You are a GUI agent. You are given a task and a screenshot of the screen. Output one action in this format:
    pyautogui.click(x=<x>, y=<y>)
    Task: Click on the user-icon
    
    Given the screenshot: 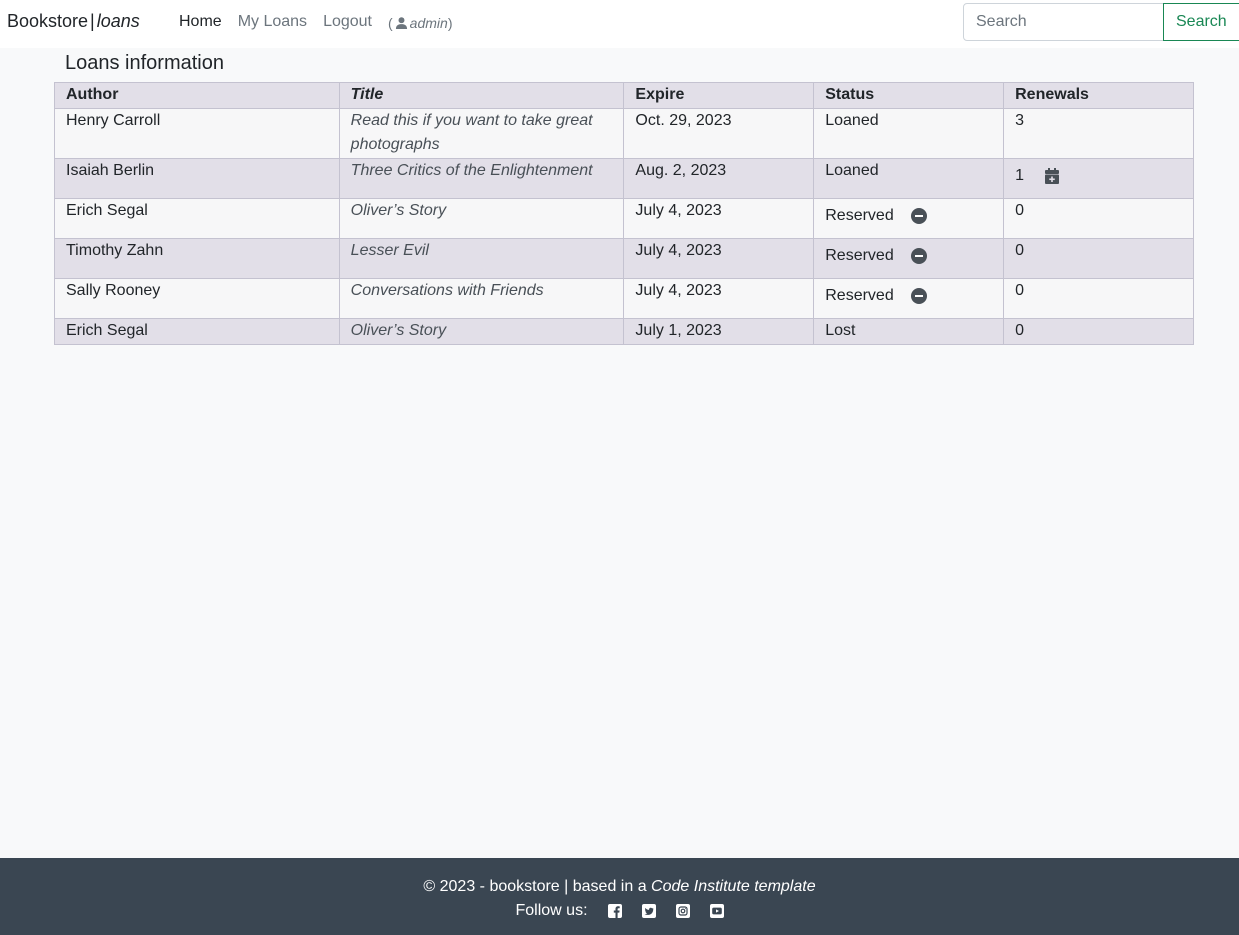 What is the action you would take?
    pyautogui.click(x=401, y=22)
    